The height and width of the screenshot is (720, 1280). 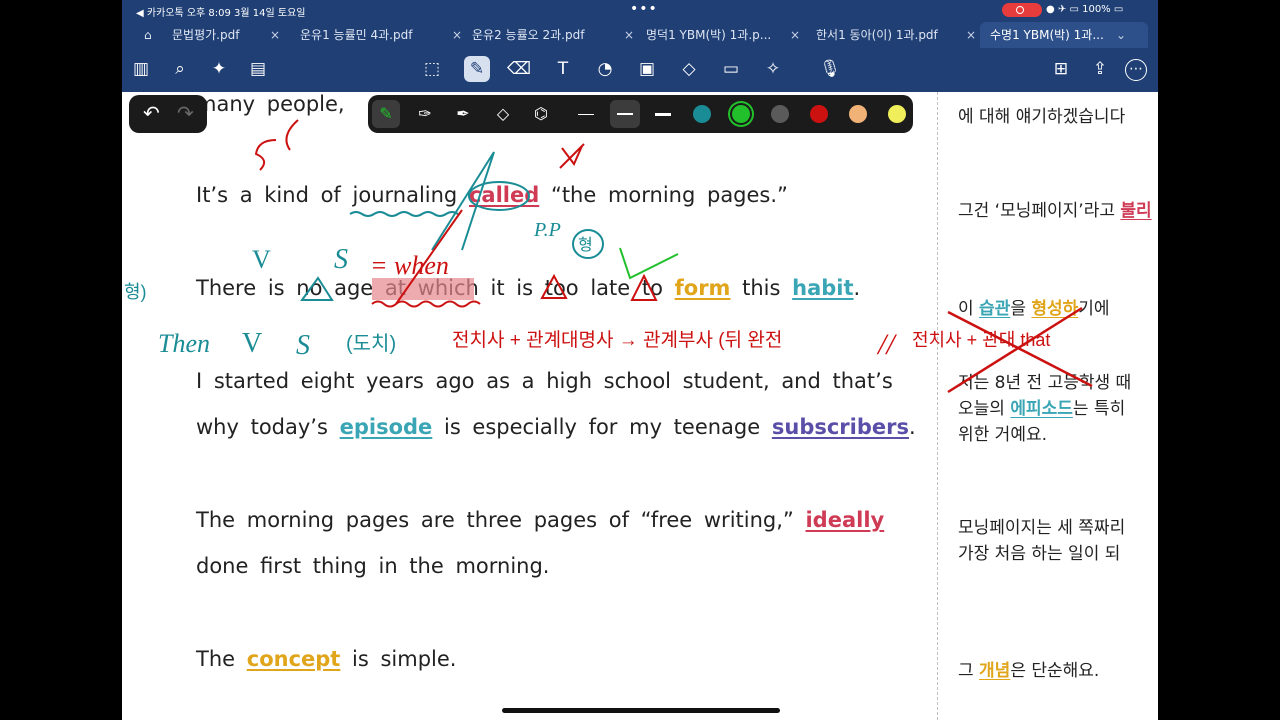 I want to click on tab-6-active: 수명1 YBM(박) 1과... ⌄, so click(x=1064, y=35).